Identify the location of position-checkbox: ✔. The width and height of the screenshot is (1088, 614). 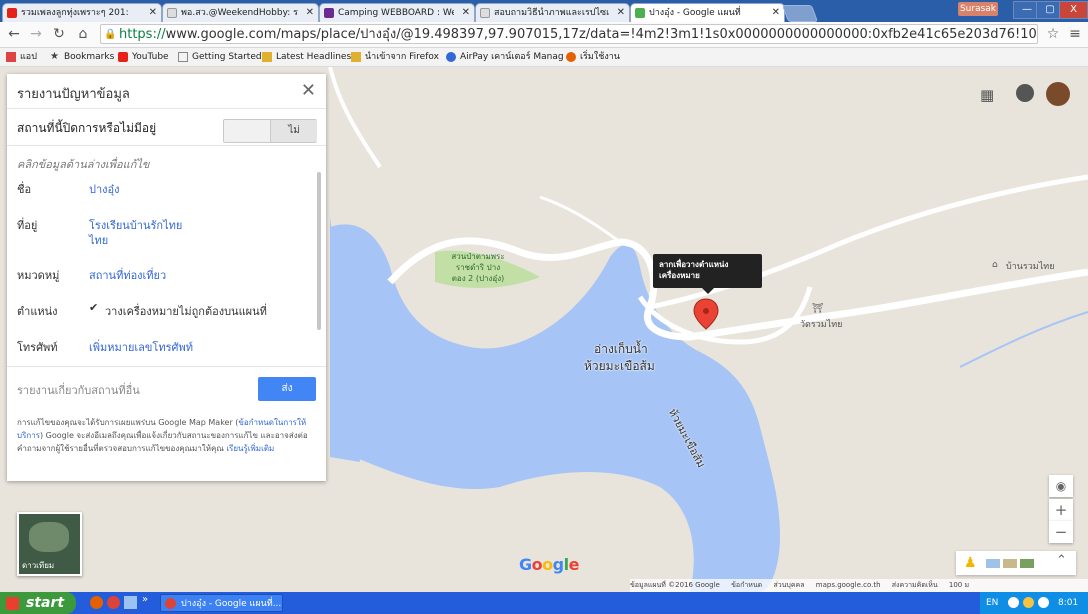
(93, 307).